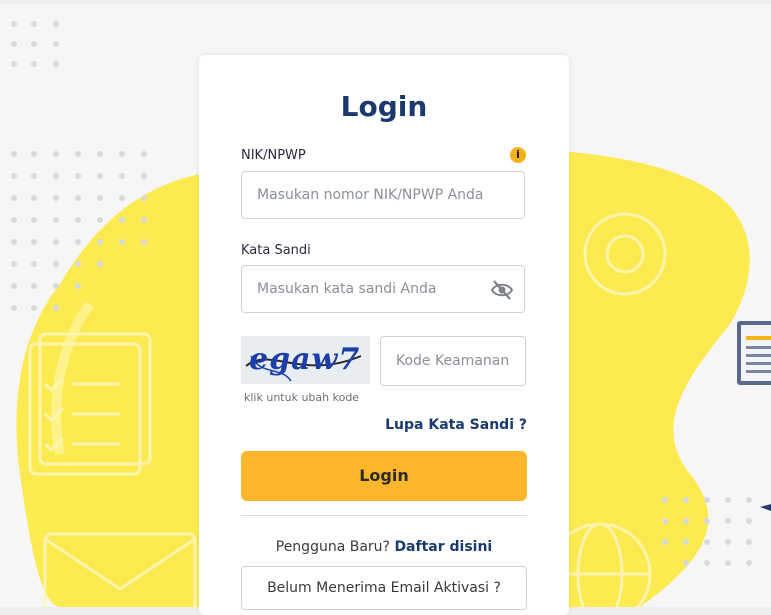  What do you see at coordinates (384, 515) in the screenshot?
I see `divider` at bounding box center [384, 515].